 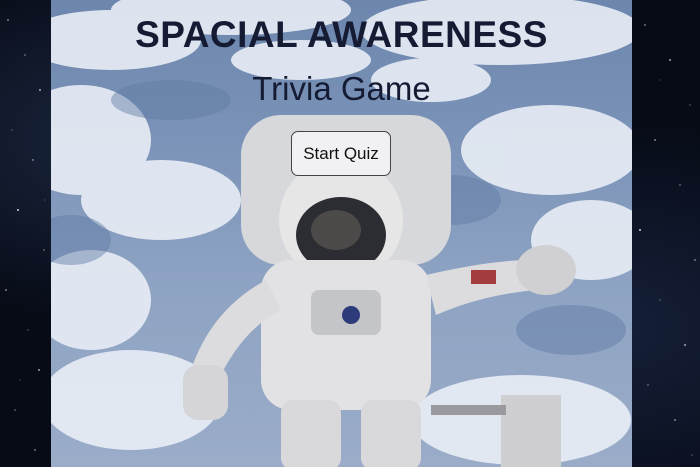 What do you see at coordinates (341, 88) in the screenshot?
I see `page-subtitle: Trivia Game` at bounding box center [341, 88].